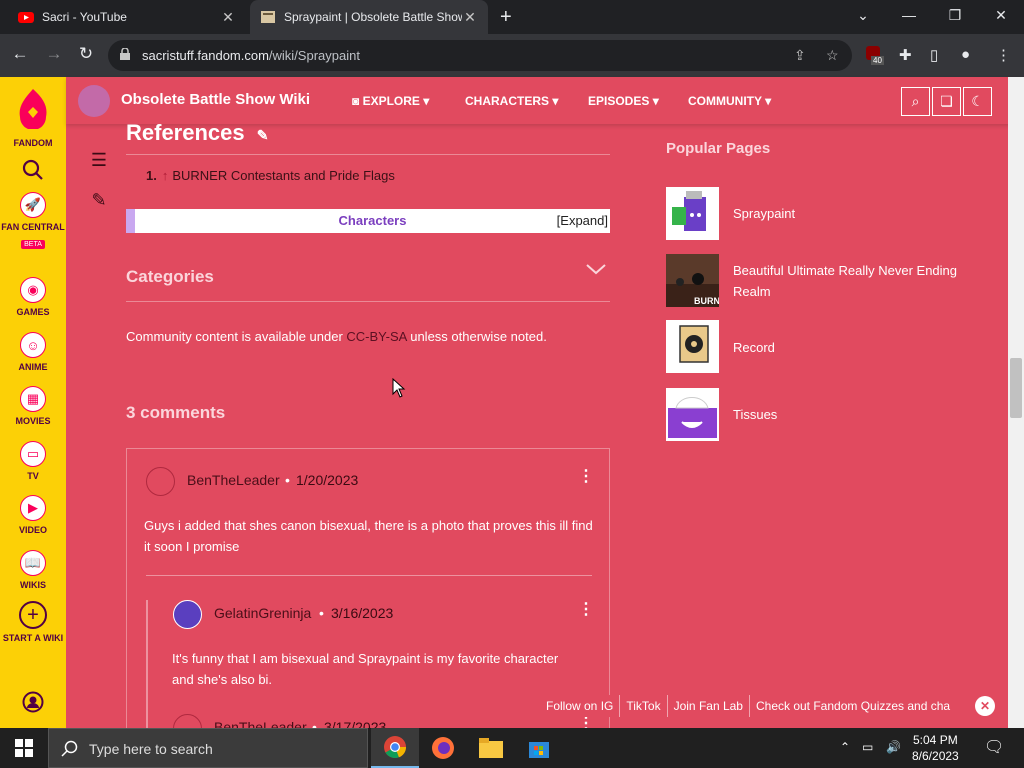  Describe the element at coordinates (33, 622) in the screenshot. I see `rail-start-a-wiki: + START A WIKI` at that location.